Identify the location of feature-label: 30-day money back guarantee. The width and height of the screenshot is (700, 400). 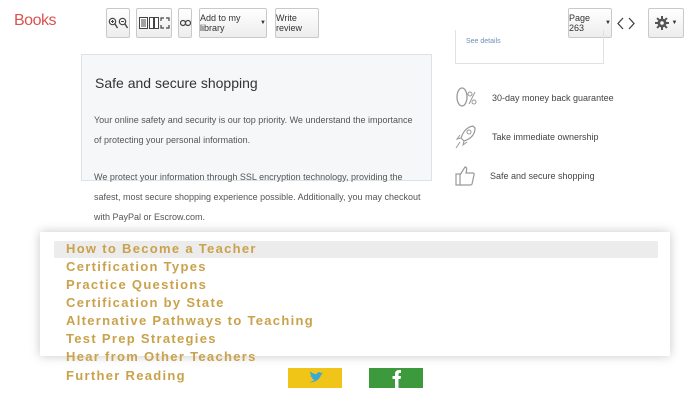
(553, 98).